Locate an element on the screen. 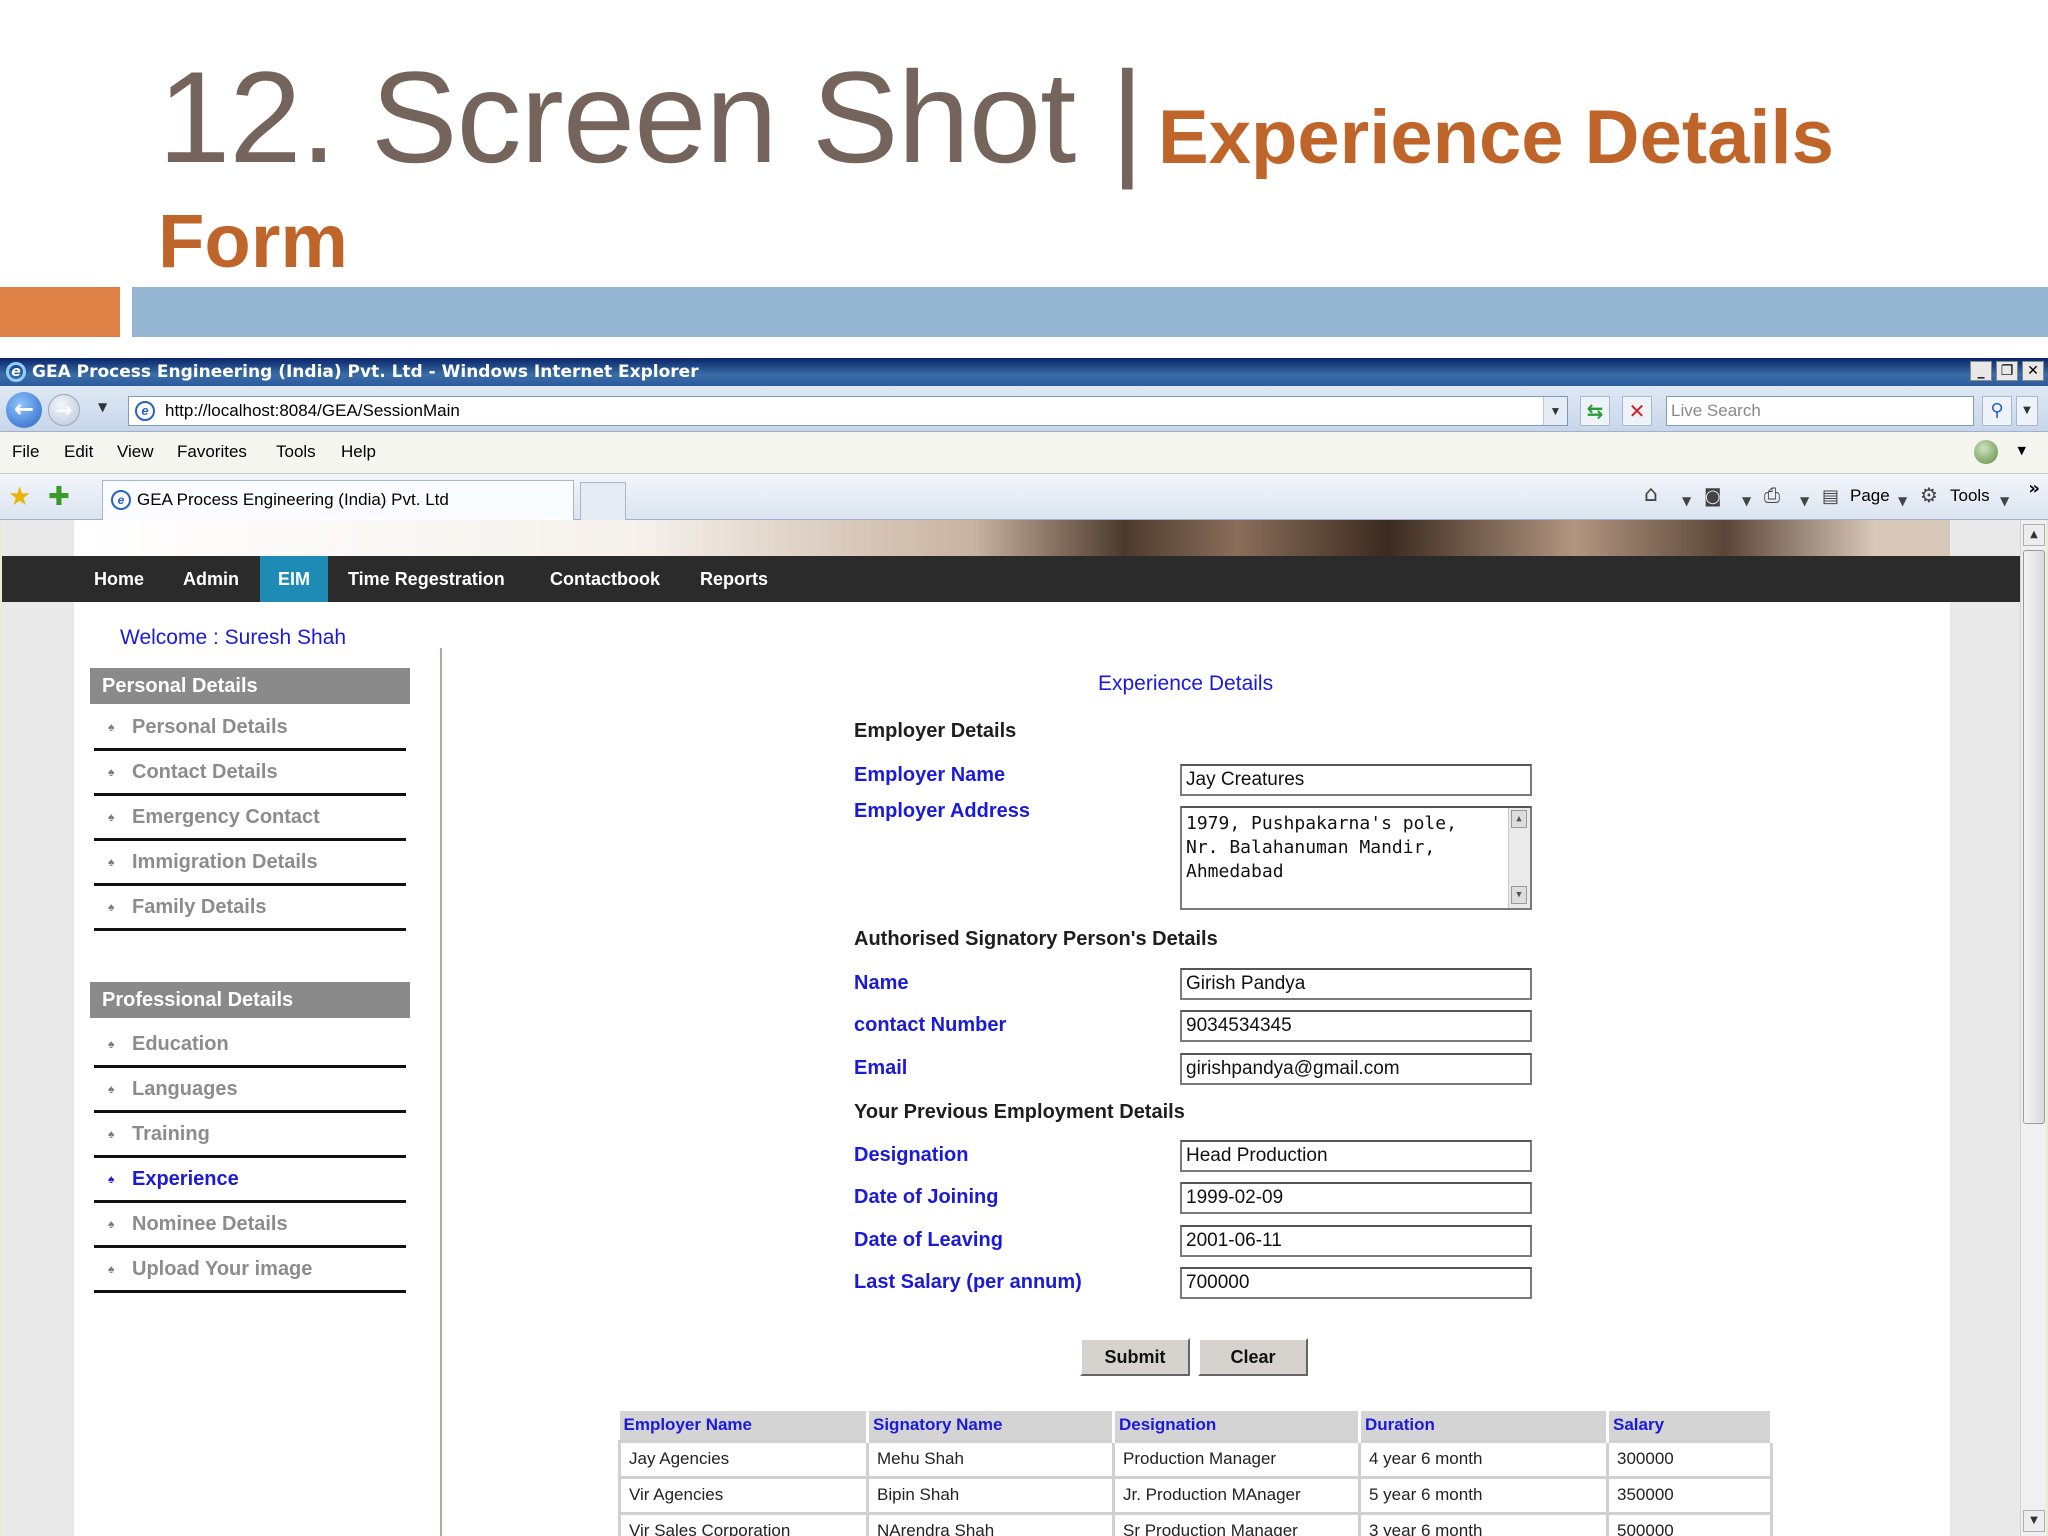 The width and height of the screenshot is (2048, 1536). feeds-icon: ◙ is located at coordinates (1712, 497).